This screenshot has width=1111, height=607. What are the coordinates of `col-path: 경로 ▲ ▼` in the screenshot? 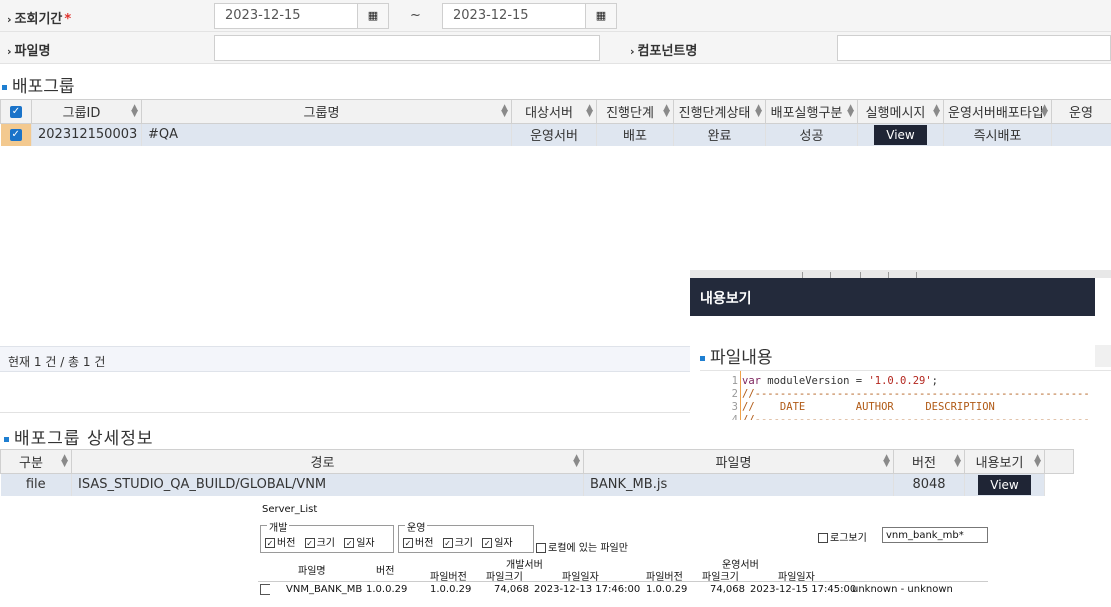 It's located at (327, 461).